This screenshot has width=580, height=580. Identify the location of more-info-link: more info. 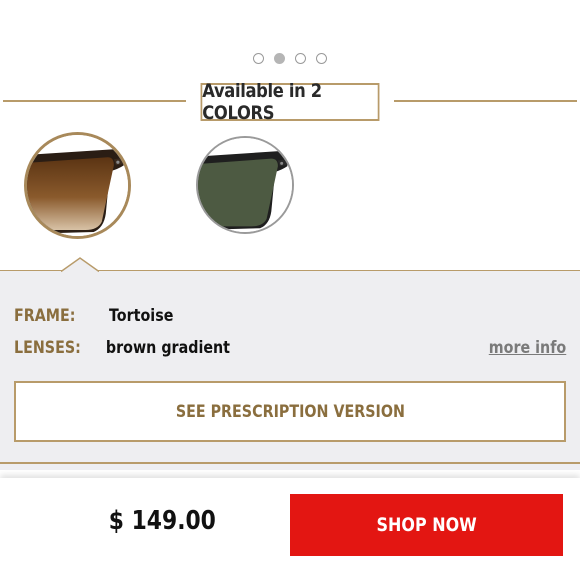
(527, 348).